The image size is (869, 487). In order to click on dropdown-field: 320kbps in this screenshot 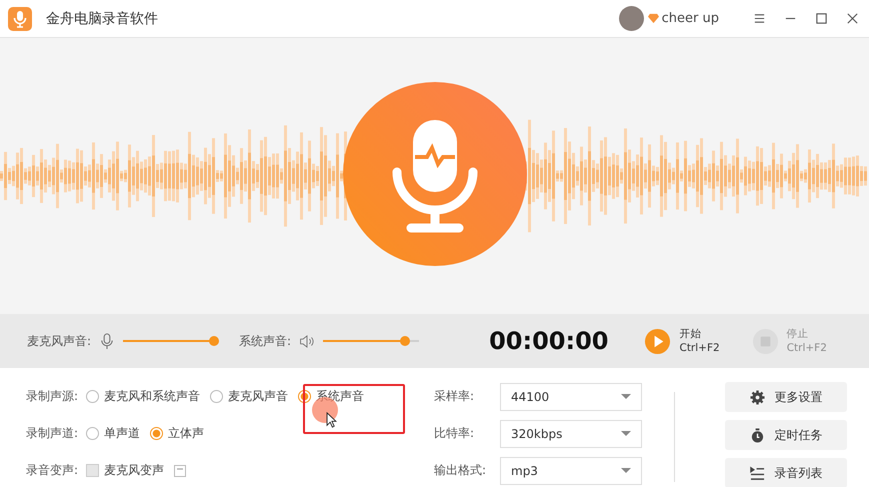, I will do `click(571, 434)`.